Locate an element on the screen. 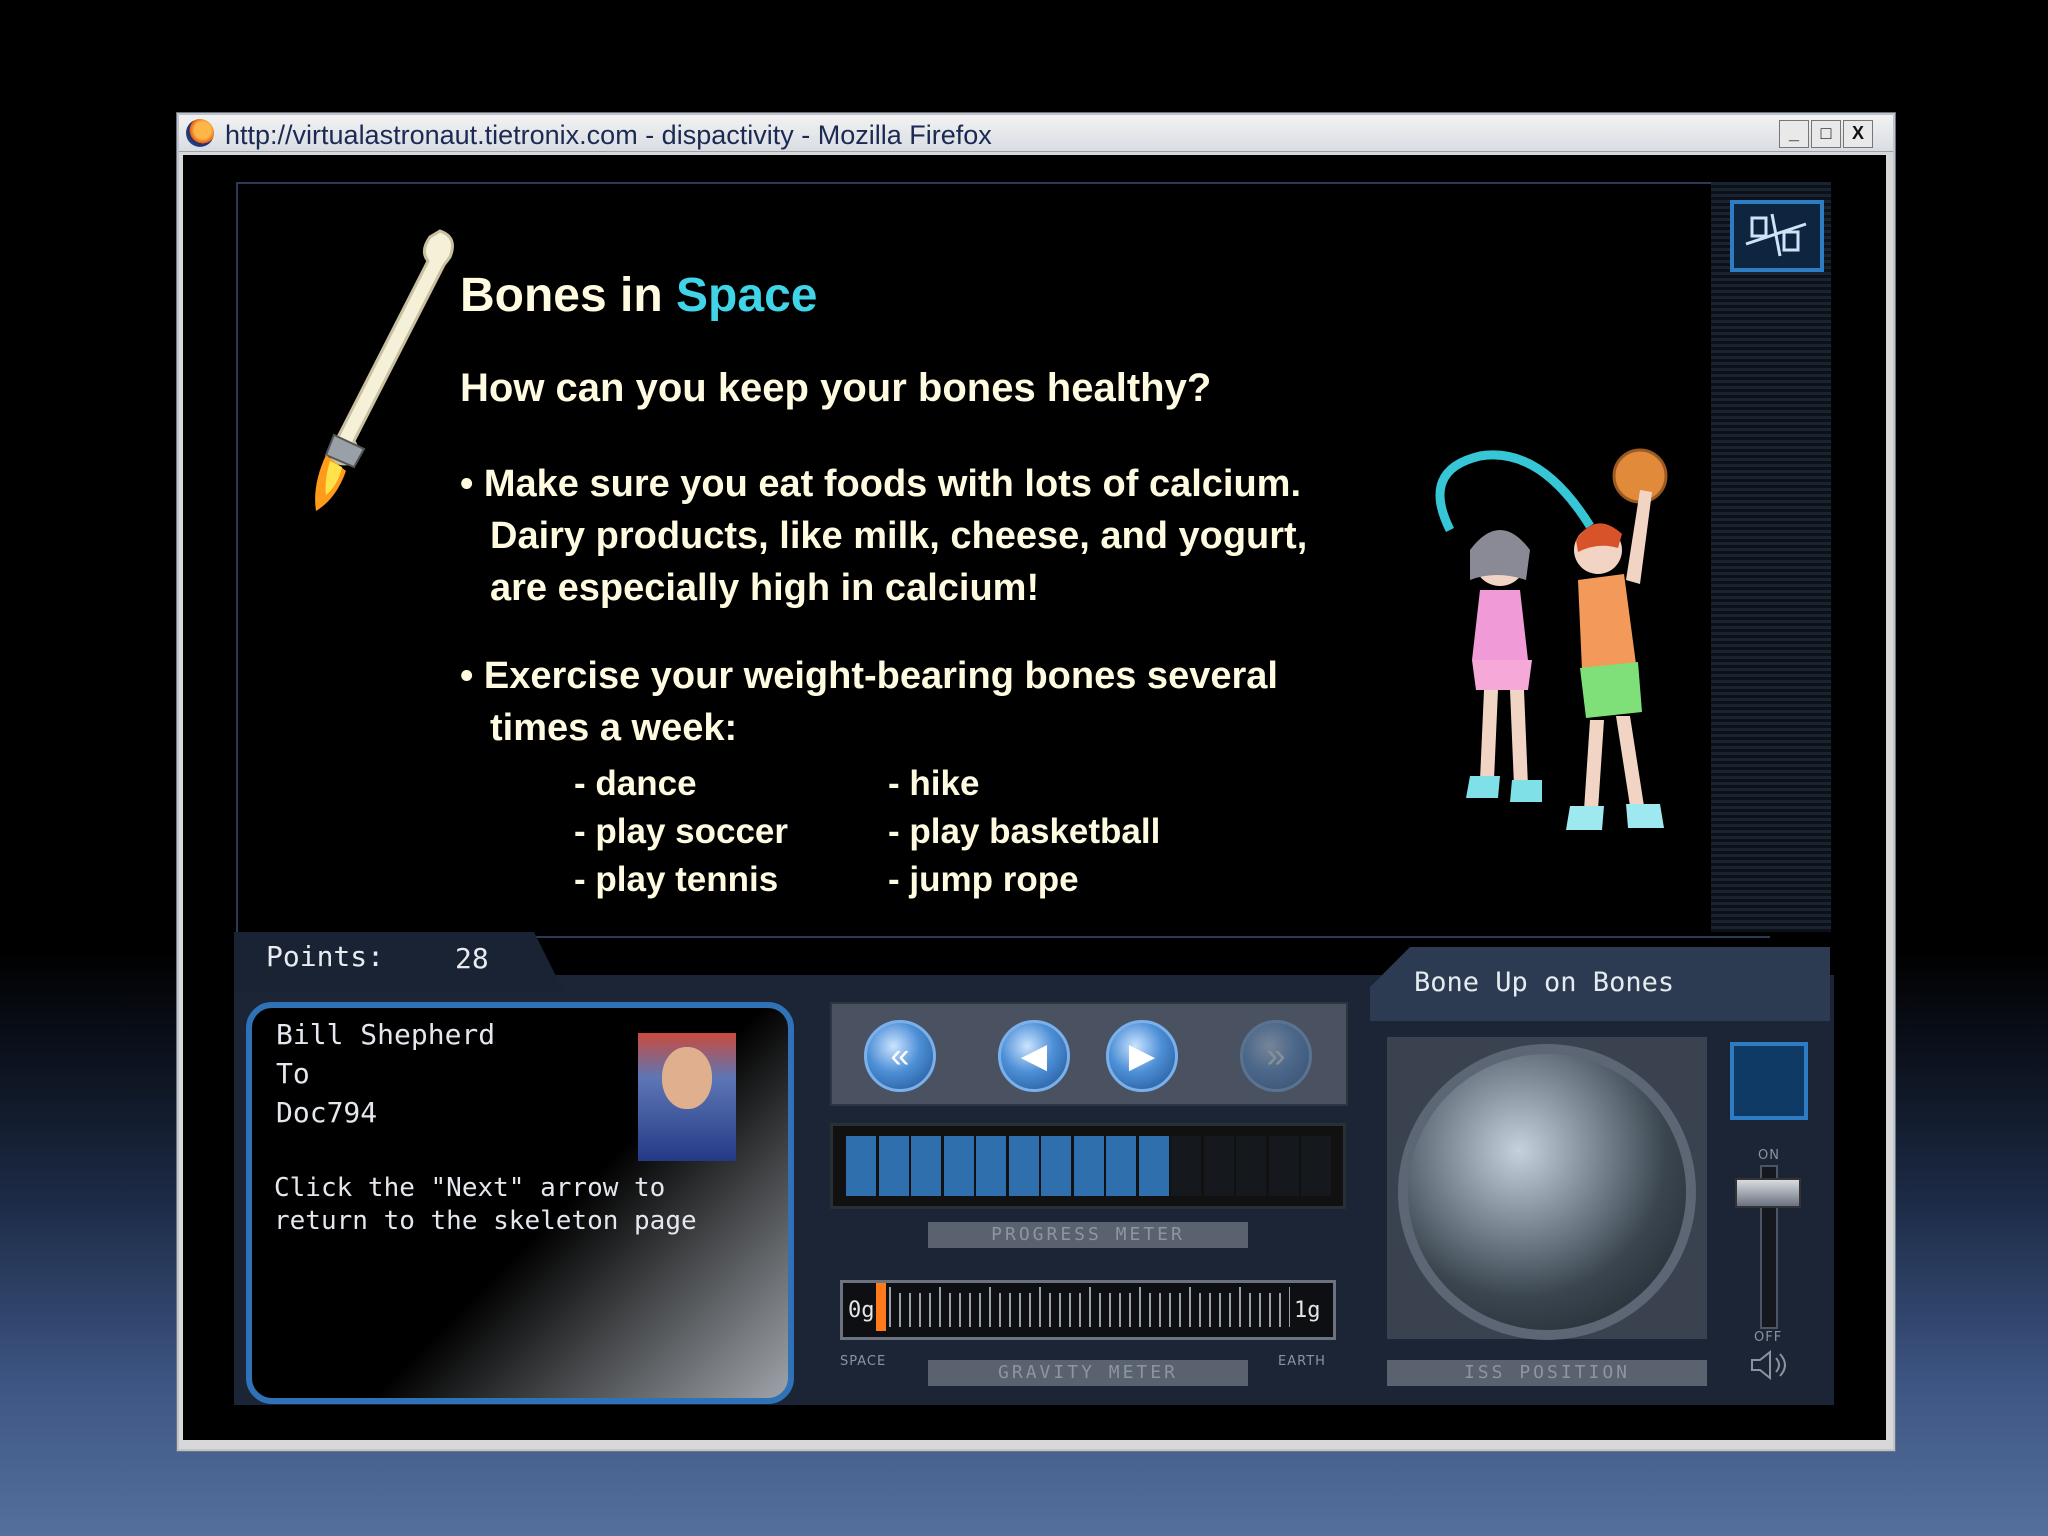 Image resolution: width=2048 pixels, height=1536 pixels. kids-exercising-icon is located at coordinates (1551, 639).